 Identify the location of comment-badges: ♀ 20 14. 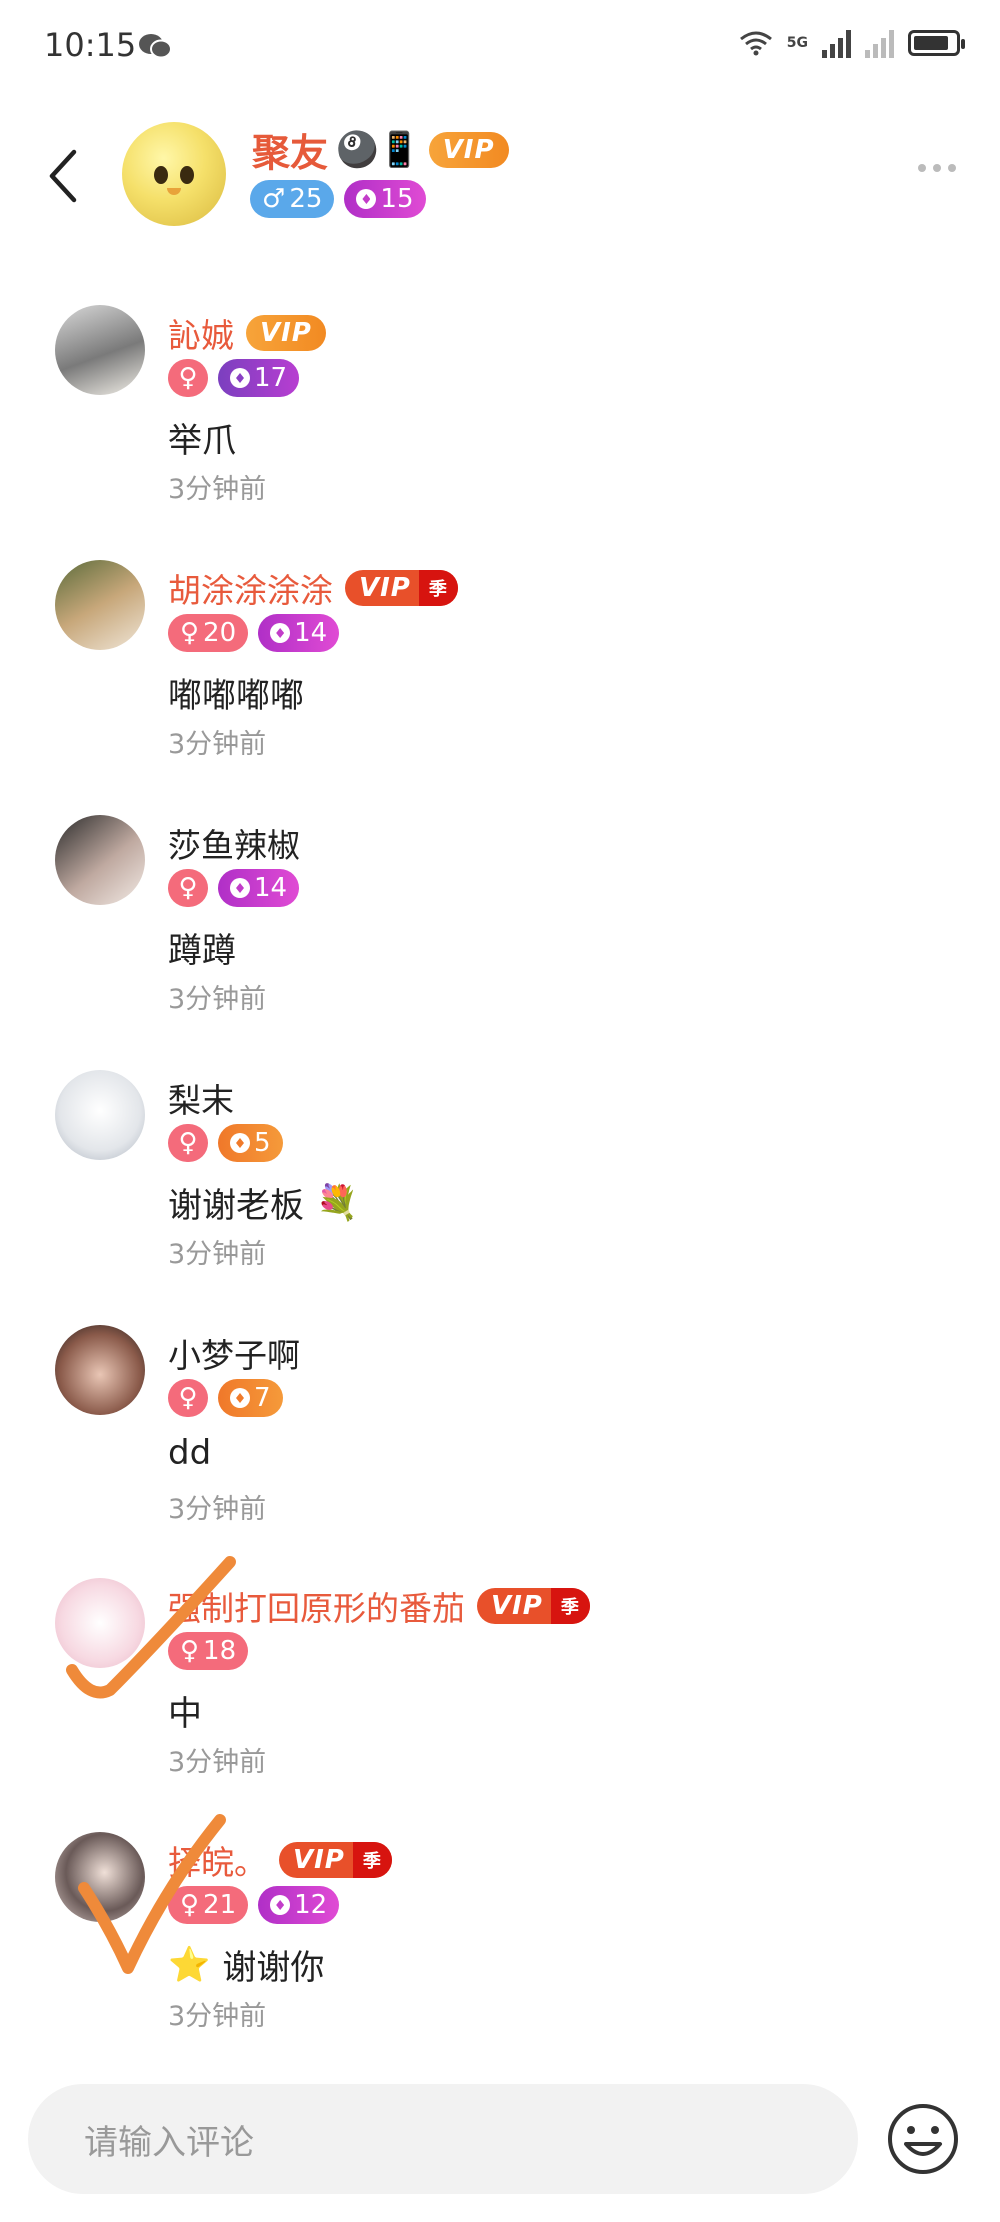
(254, 633).